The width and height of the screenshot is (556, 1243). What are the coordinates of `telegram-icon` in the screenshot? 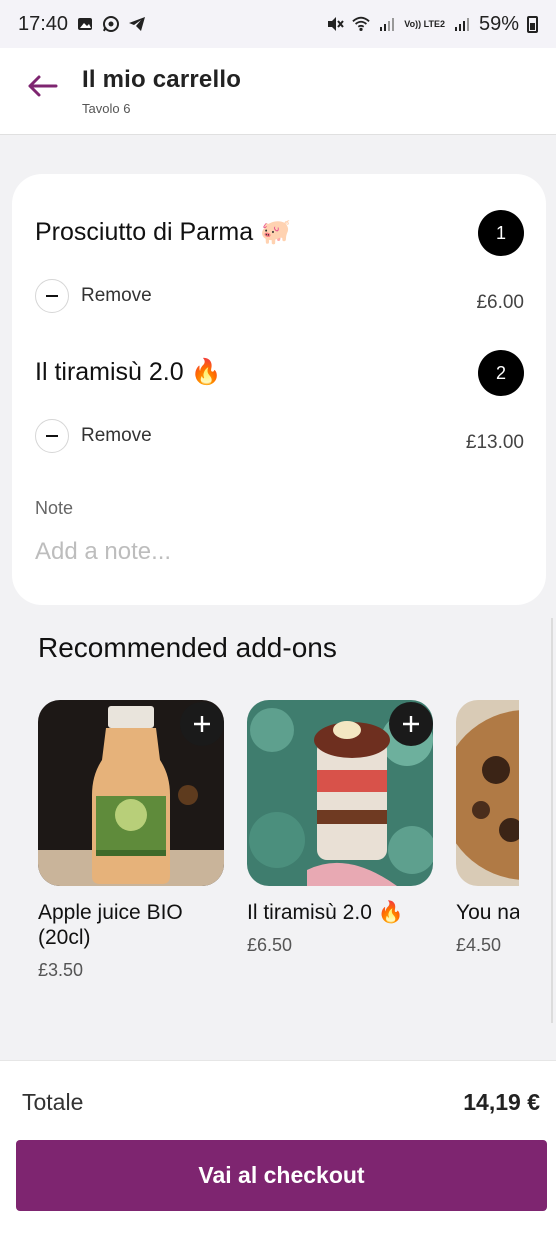 It's located at (137, 24).